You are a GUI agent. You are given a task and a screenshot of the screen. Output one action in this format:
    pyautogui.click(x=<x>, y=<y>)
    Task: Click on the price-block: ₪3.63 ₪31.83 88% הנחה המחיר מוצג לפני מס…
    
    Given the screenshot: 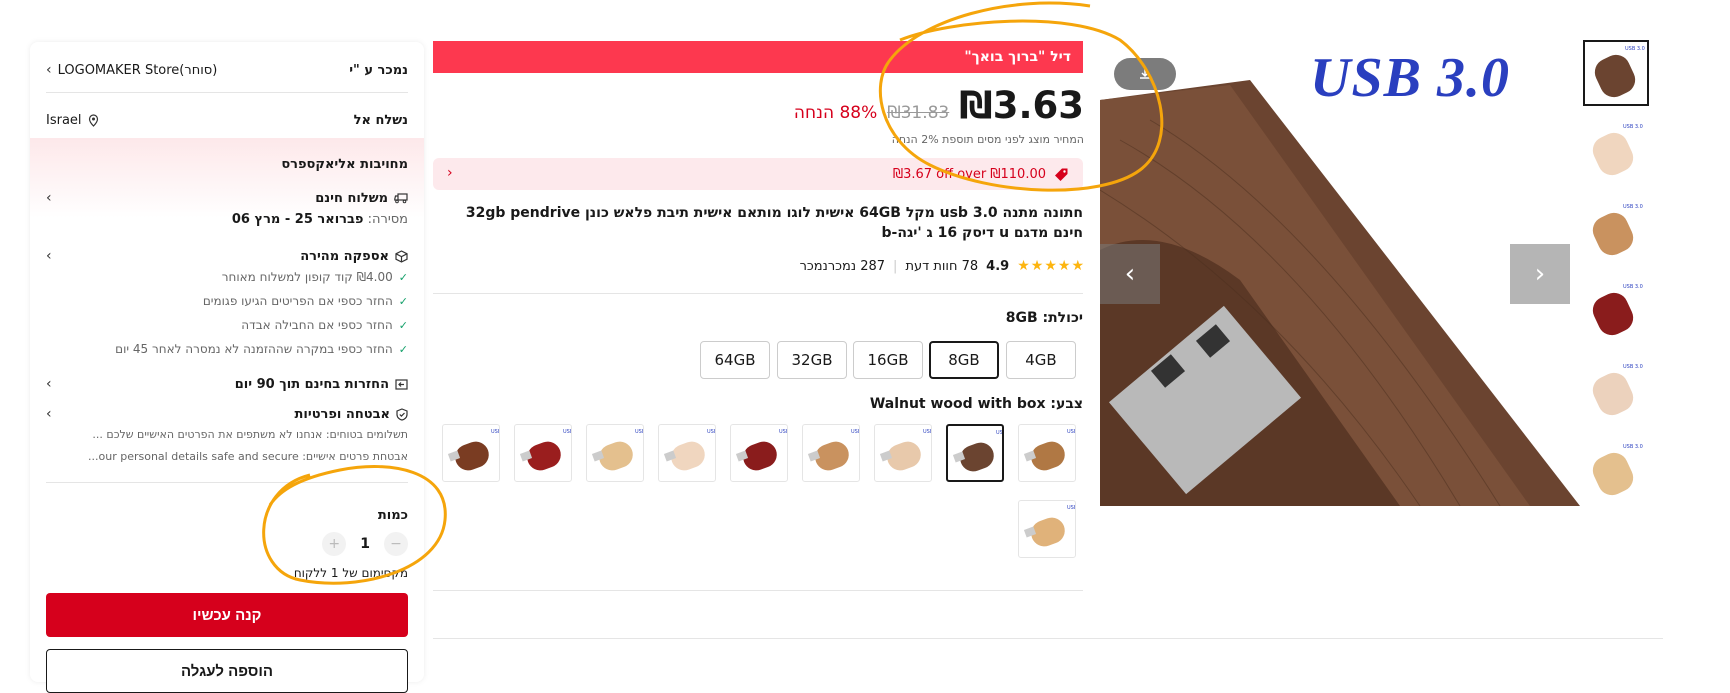 What is the action you would take?
    pyautogui.click(x=937, y=115)
    